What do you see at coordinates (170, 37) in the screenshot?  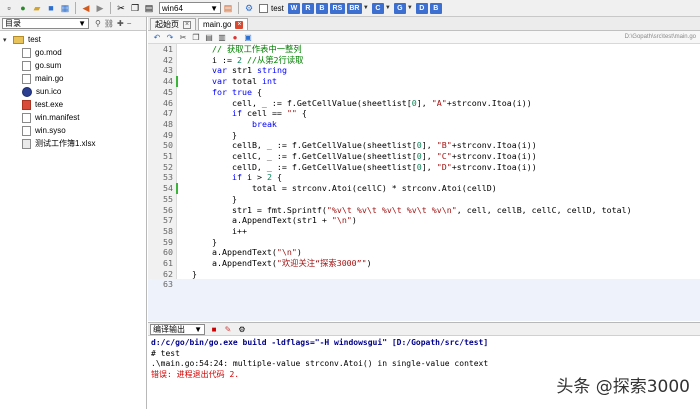 I see `redo-icon: ↷` at bounding box center [170, 37].